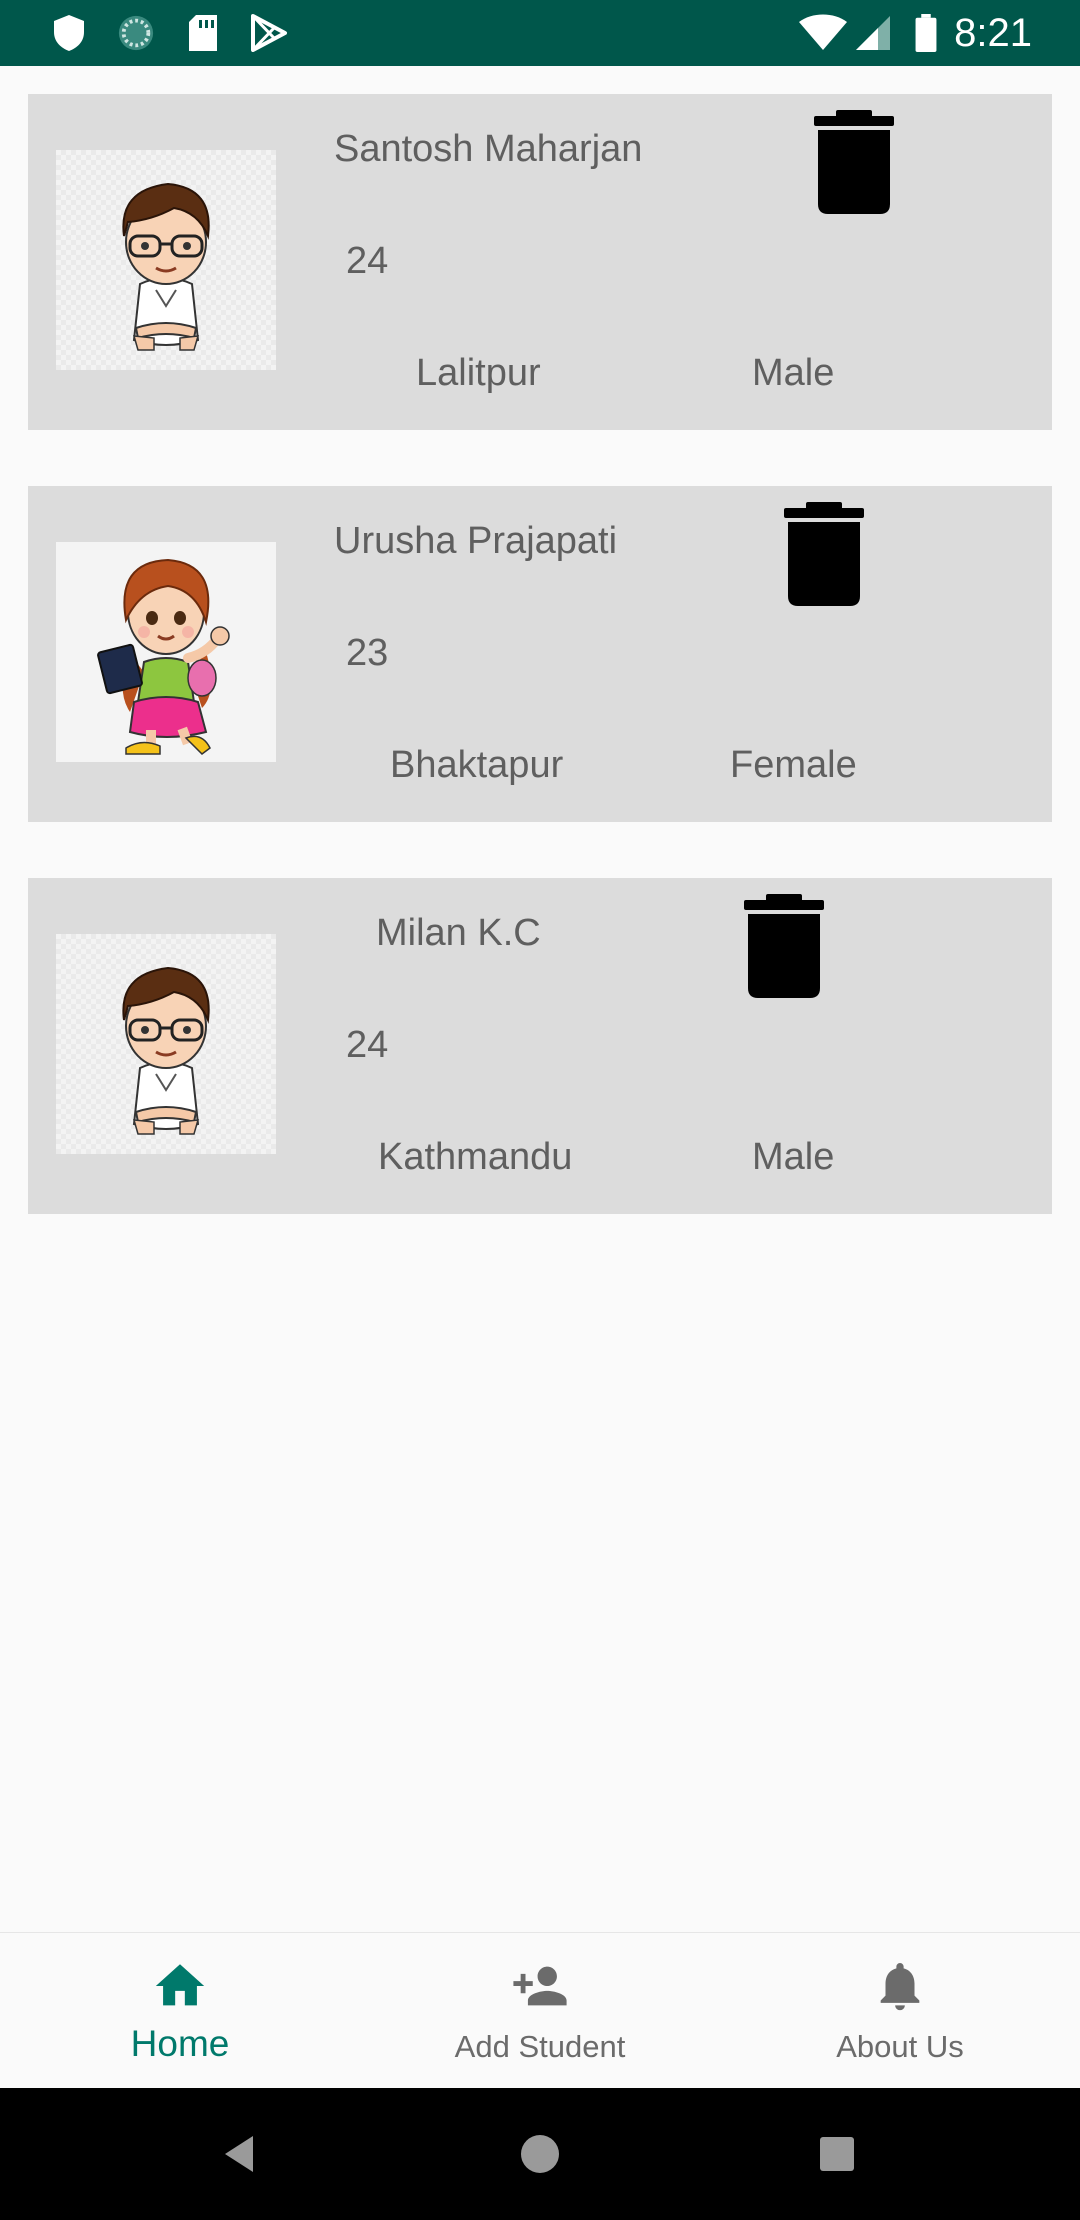 The height and width of the screenshot is (2220, 1080). Describe the element at coordinates (136, 33) in the screenshot. I see `sync-icon` at that location.